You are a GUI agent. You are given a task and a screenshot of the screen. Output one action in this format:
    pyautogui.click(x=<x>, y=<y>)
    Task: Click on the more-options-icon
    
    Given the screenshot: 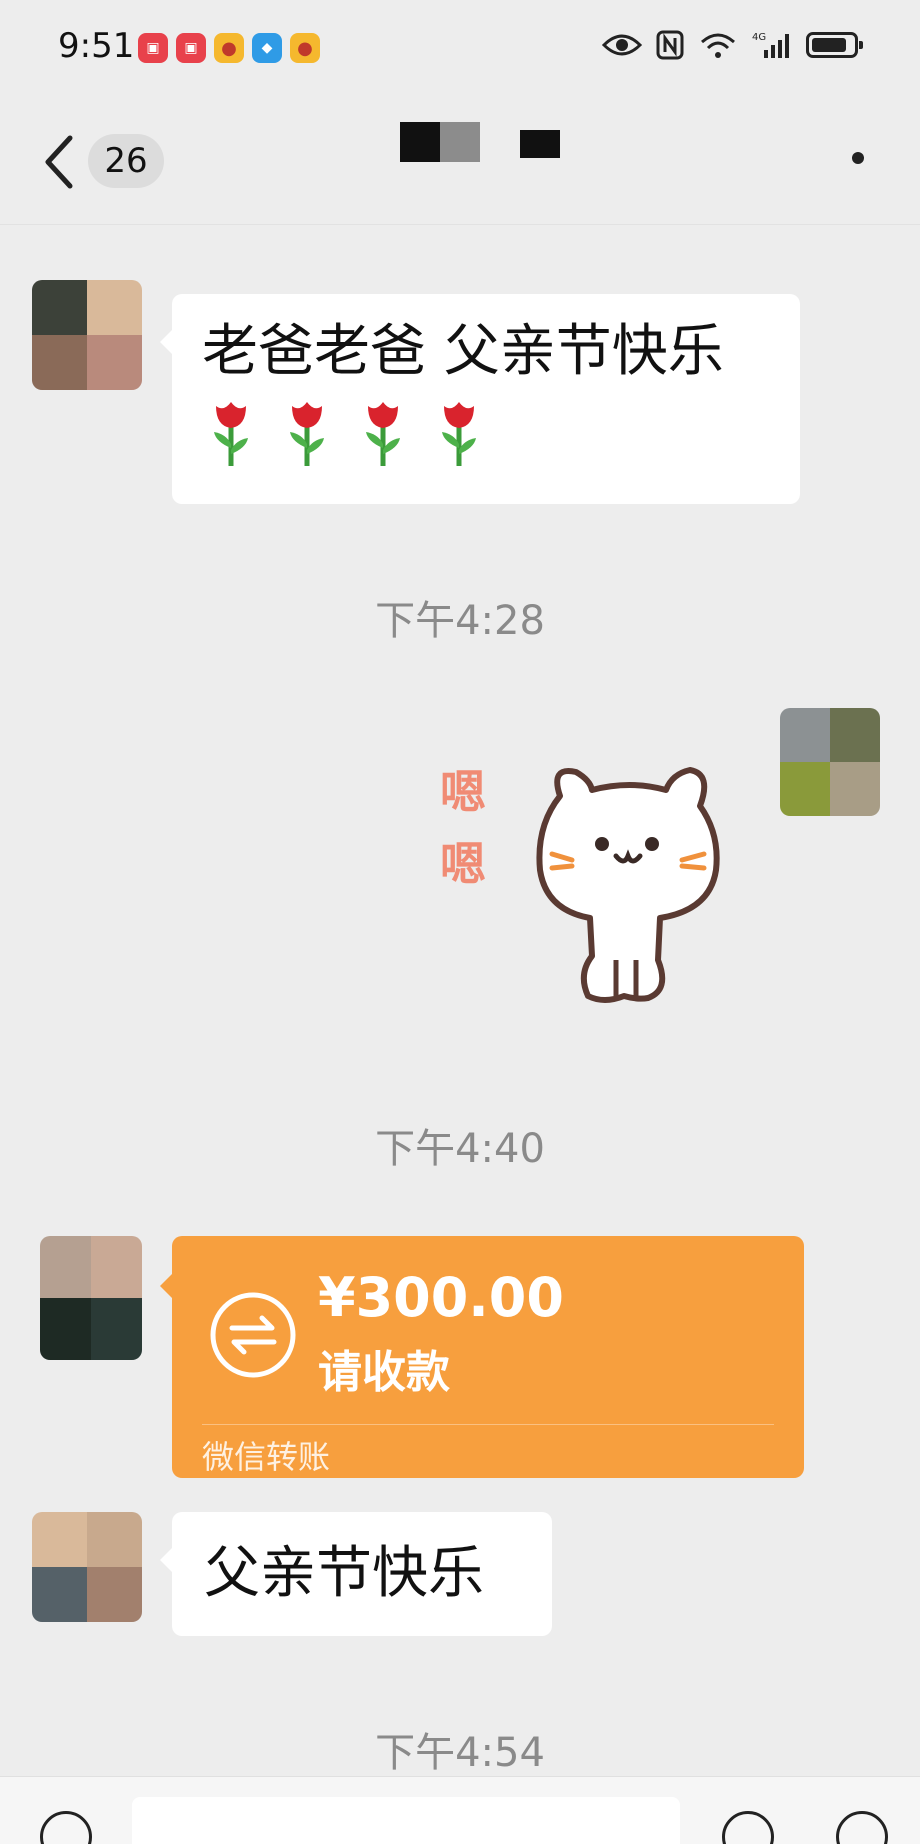 What is the action you would take?
    pyautogui.click(x=858, y=158)
    